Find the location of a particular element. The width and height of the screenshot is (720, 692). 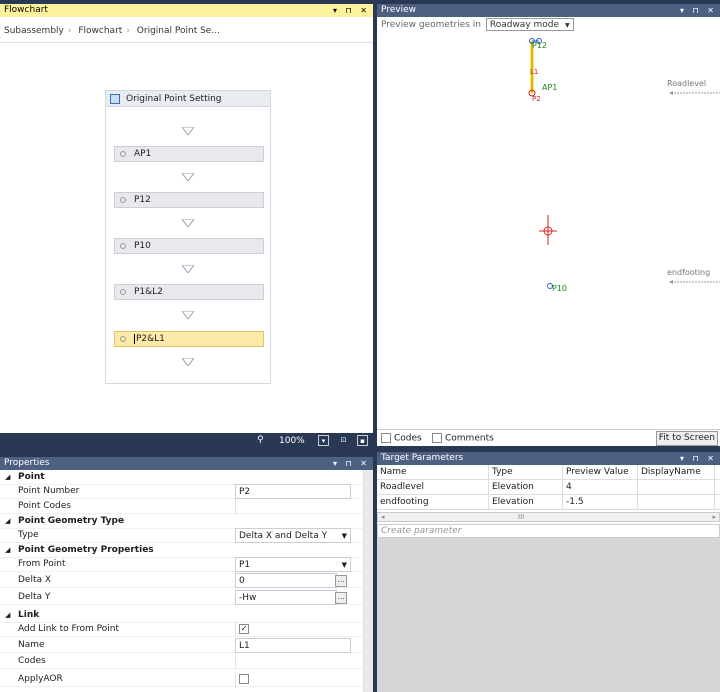

expand-icon: ▪ is located at coordinates (362, 440).